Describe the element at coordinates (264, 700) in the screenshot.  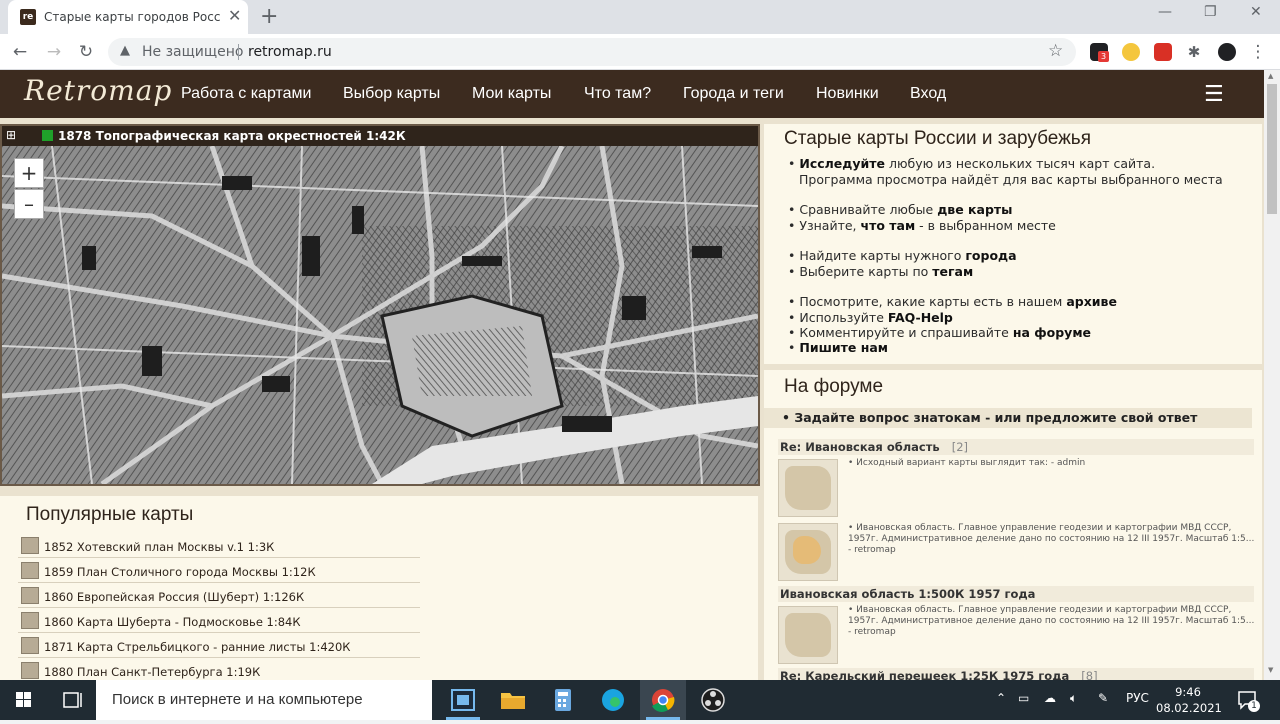
I see `taskbar-search-box: Поиск в интернете и на компьютере` at that location.